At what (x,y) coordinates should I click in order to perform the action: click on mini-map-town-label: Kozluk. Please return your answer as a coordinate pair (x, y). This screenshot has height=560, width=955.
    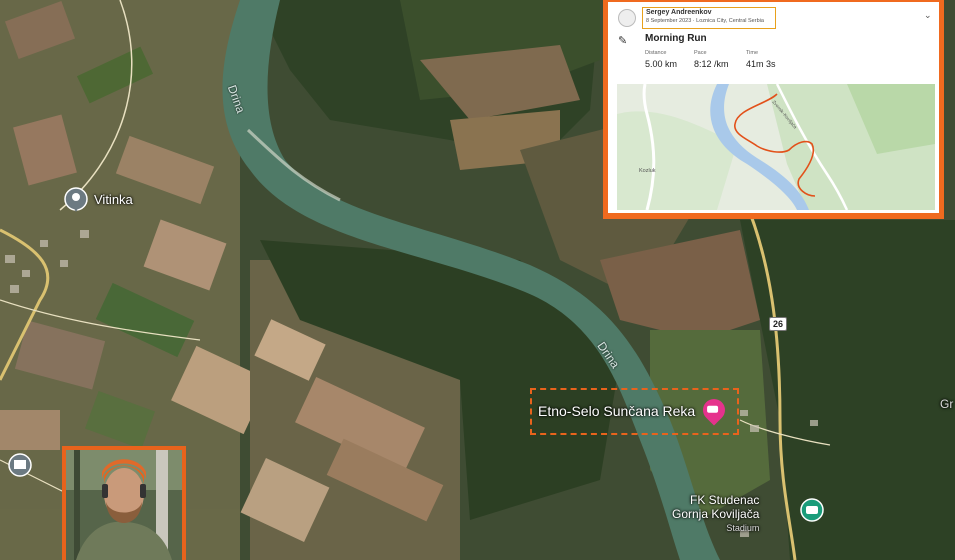
    Looking at the image, I should click on (647, 171).